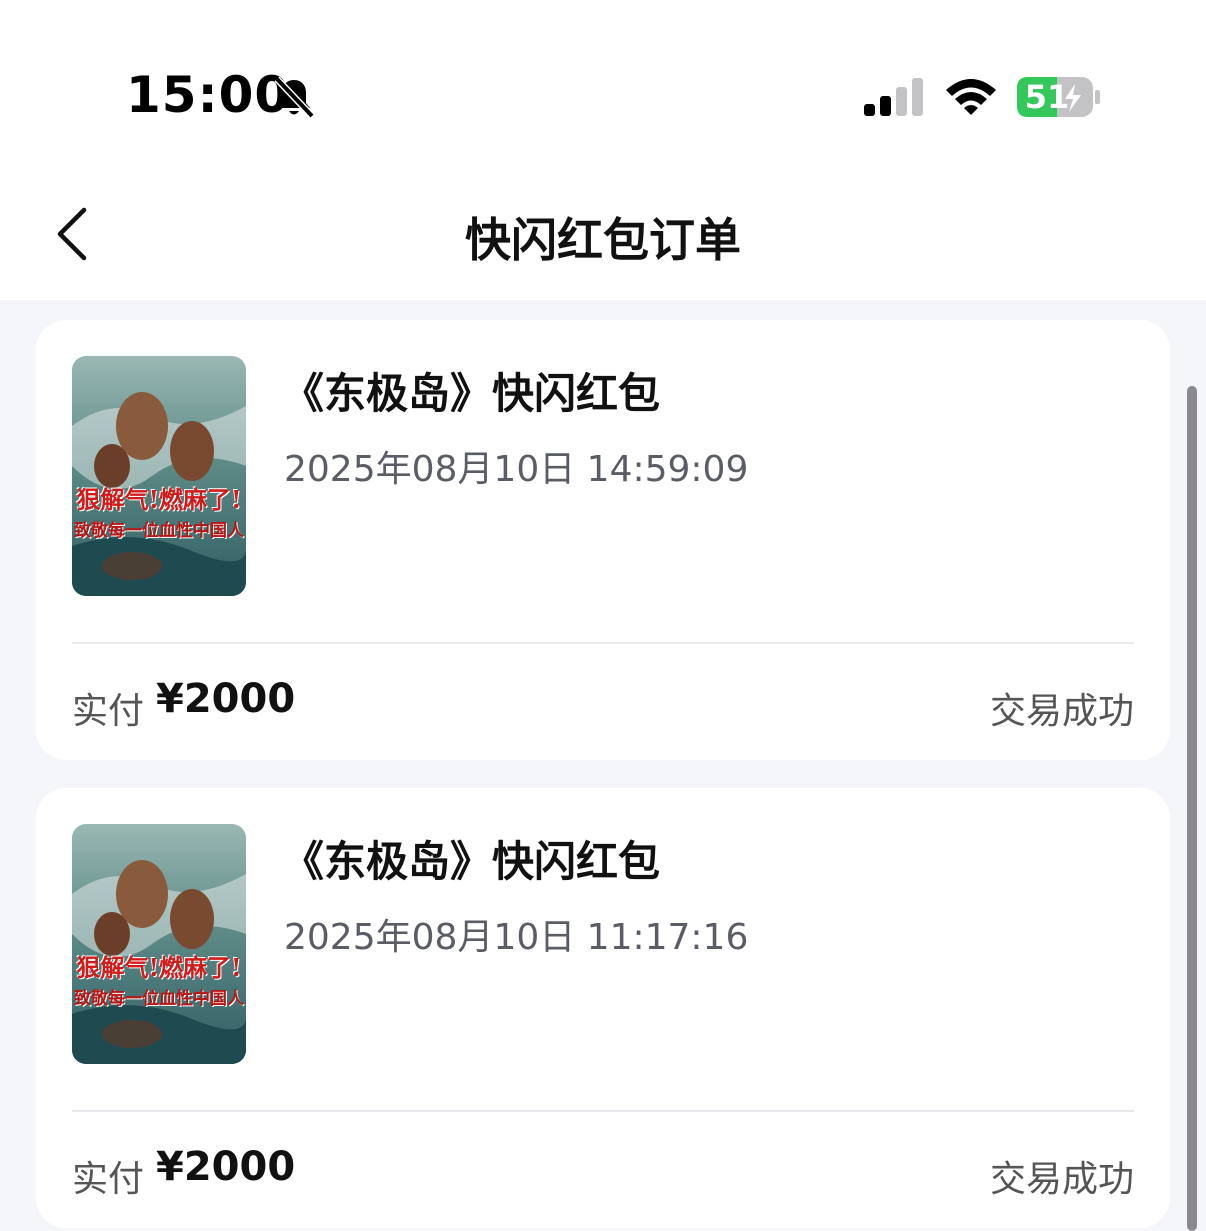  What do you see at coordinates (294, 97) in the screenshot?
I see `bell-slash-icon` at bounding box center [294, 97].